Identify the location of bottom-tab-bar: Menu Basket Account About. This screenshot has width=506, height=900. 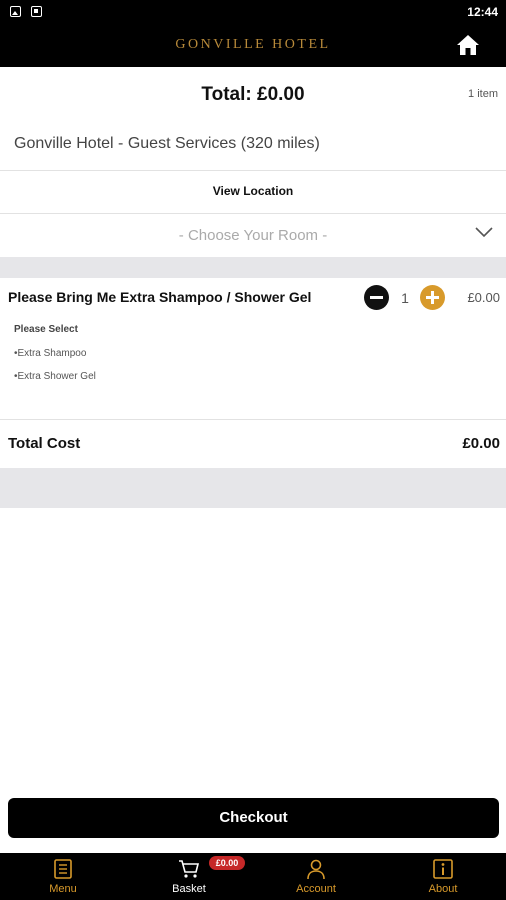
(253, 876).